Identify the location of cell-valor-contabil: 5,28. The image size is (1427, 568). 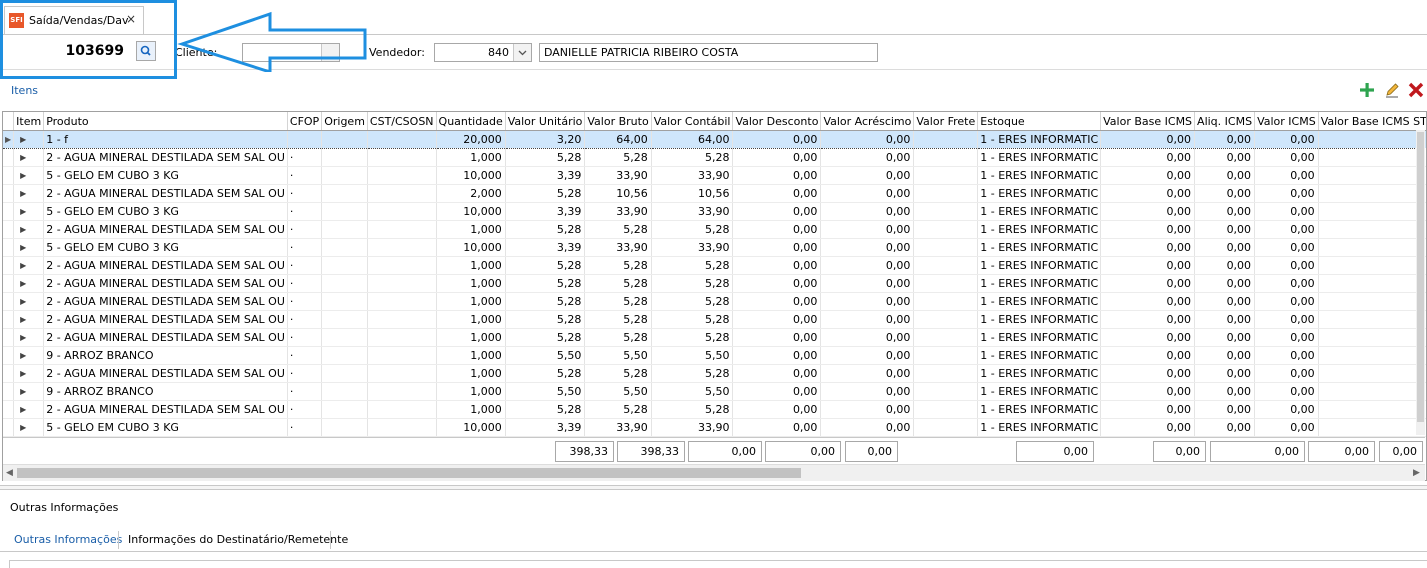
(692, 229).